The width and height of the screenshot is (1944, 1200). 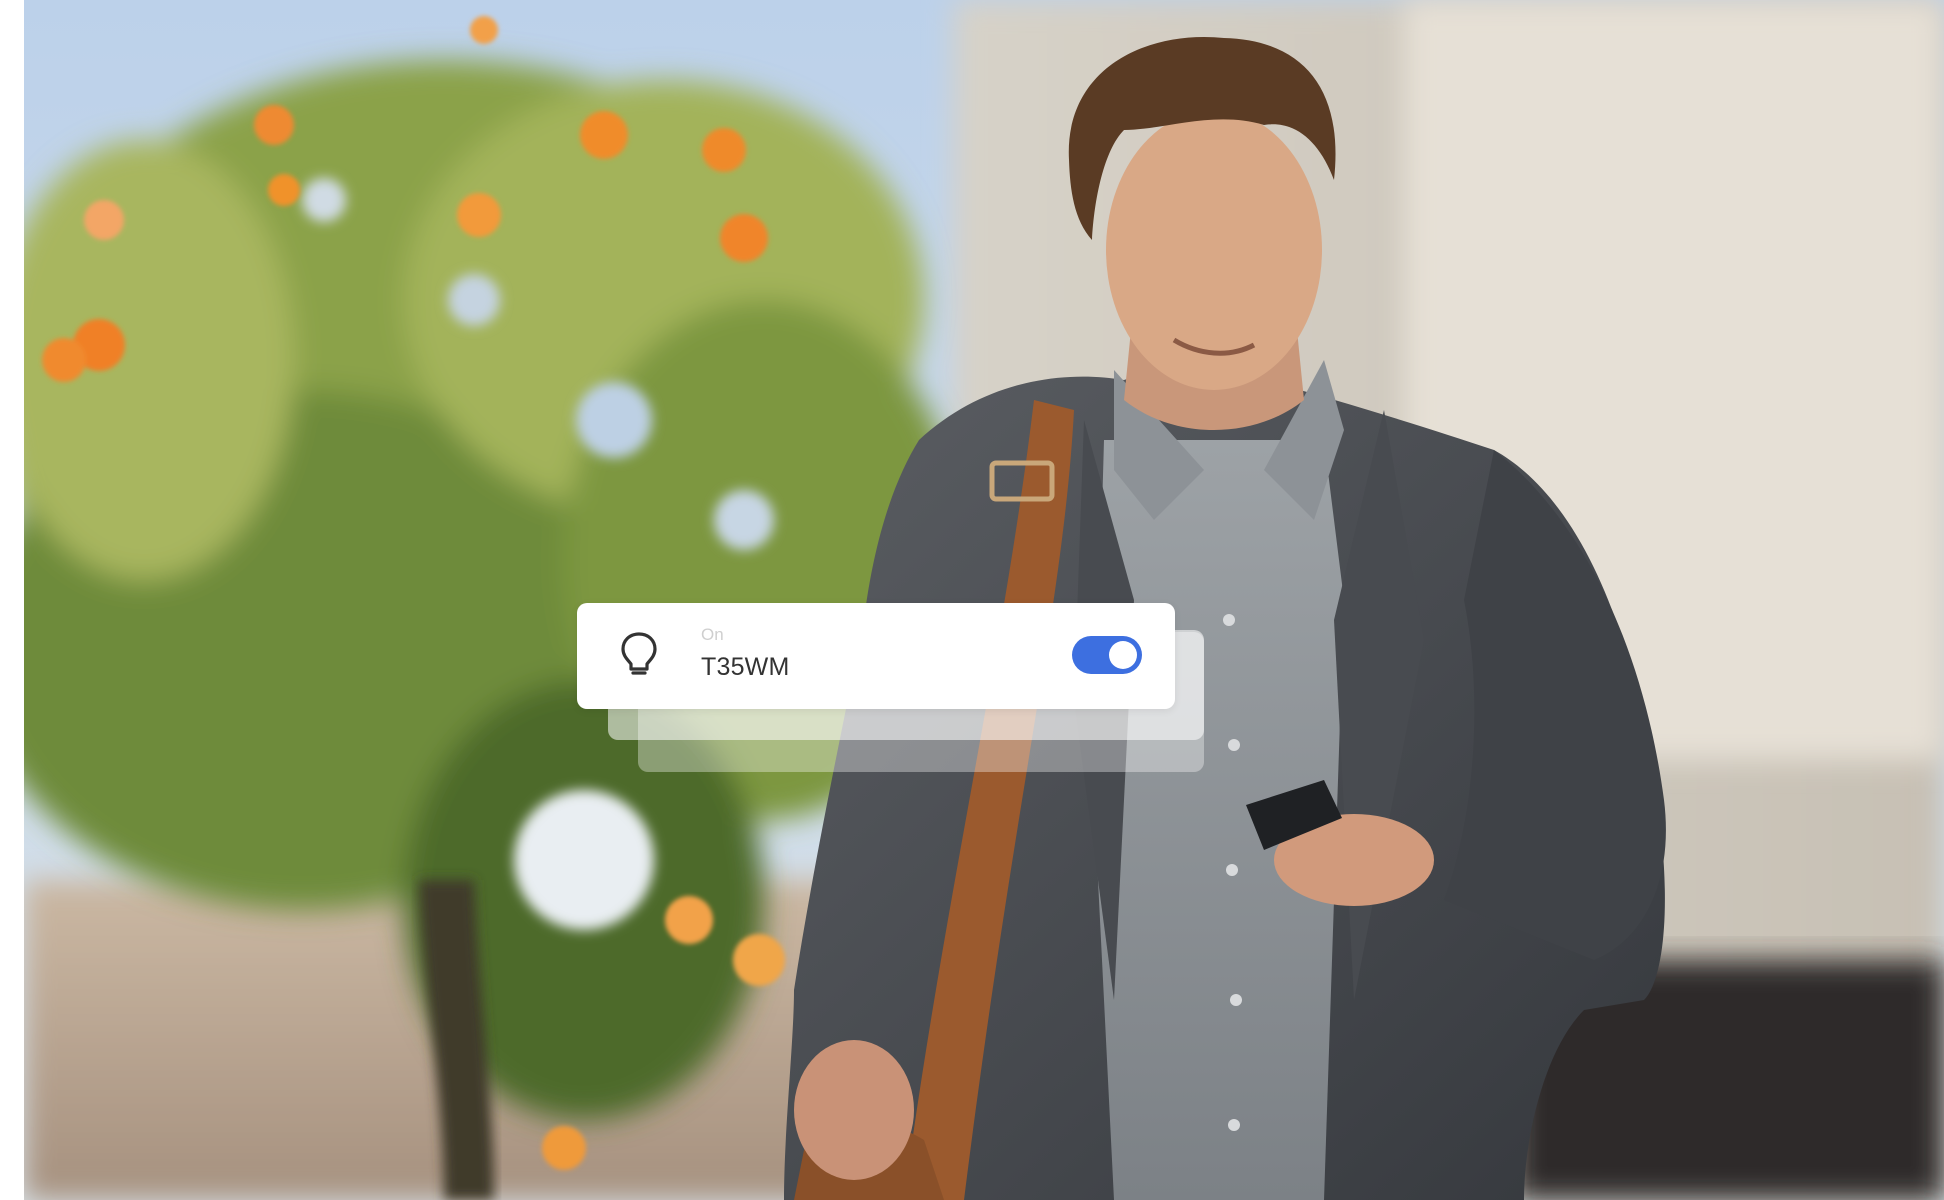 I want to click on toggle-knob, so click(x=1123, y=655).